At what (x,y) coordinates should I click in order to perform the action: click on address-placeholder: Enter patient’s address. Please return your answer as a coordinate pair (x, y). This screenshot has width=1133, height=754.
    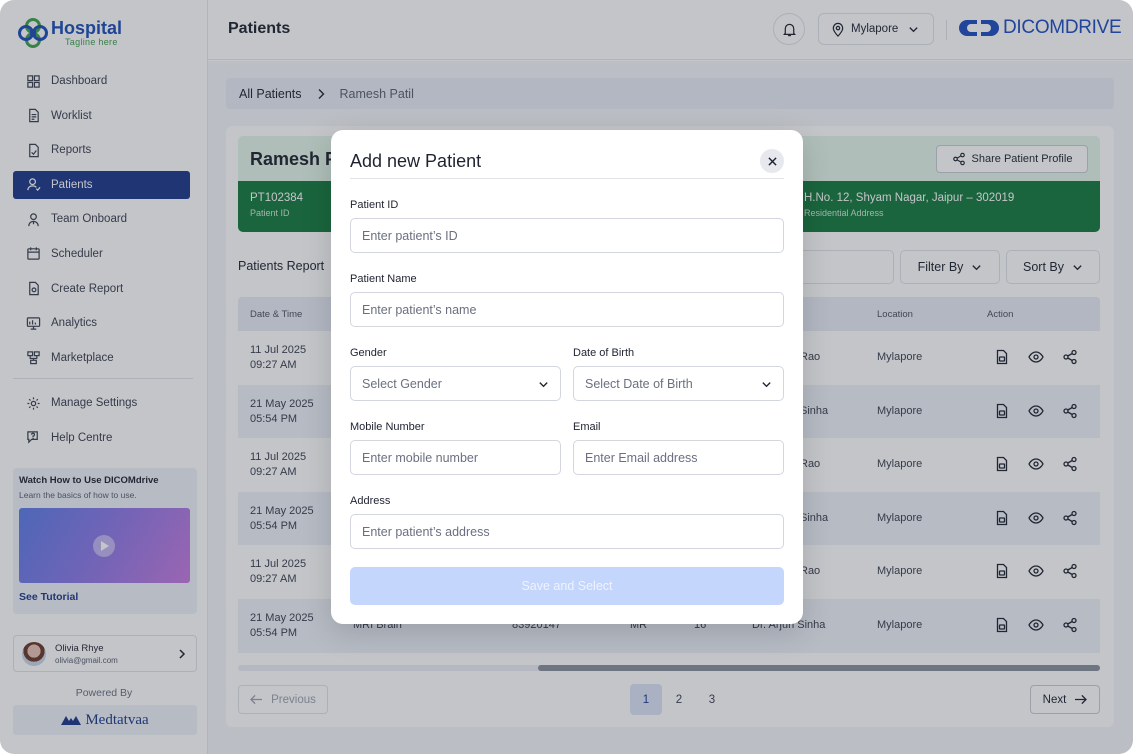
    Looking at the image, I should click on (426, 531).